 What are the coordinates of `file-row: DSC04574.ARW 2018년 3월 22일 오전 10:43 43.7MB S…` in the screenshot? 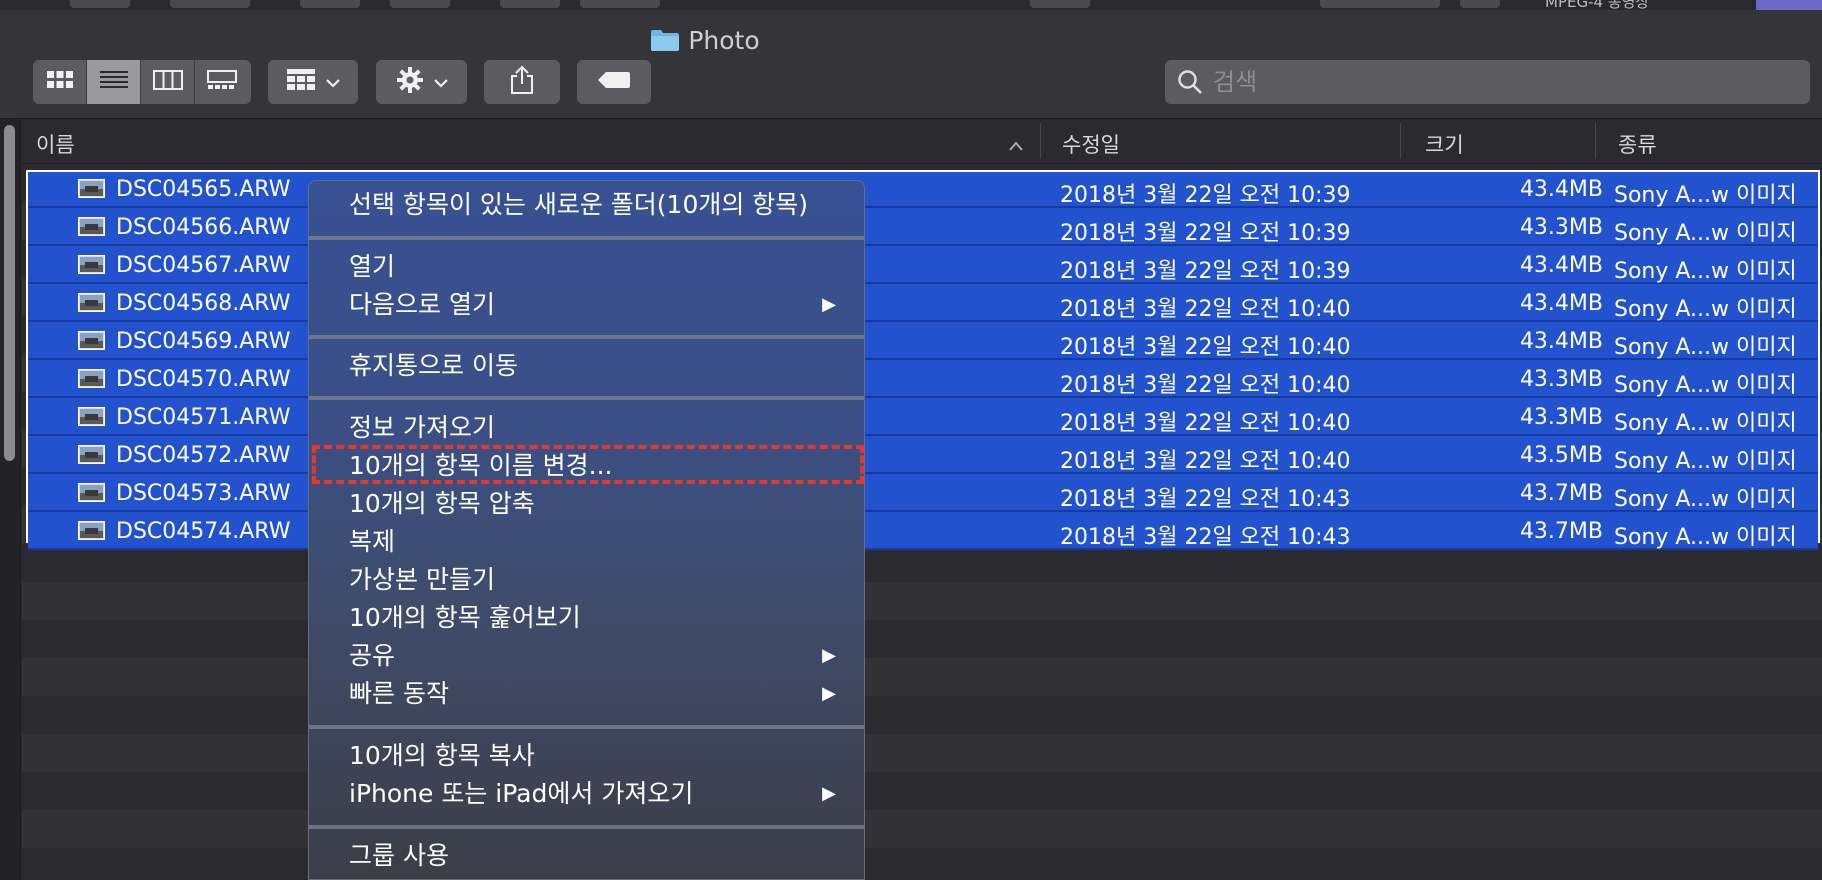 It's located at (923, 532).